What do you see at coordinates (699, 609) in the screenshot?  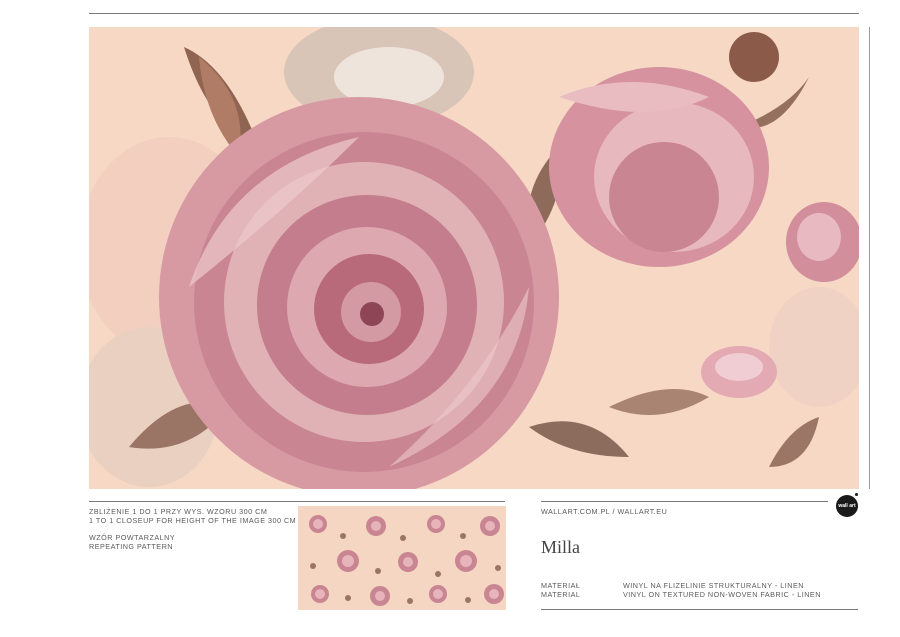 I see `material-bottom-rule` at bounding box center [699, 609].